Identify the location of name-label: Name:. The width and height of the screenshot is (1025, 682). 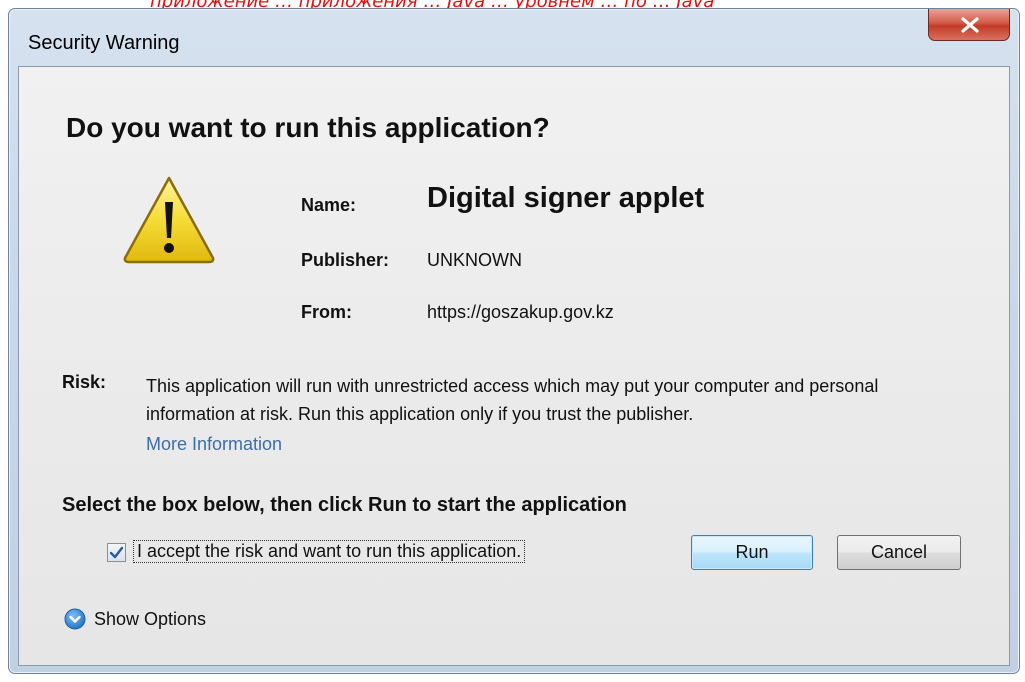
(329, 205).